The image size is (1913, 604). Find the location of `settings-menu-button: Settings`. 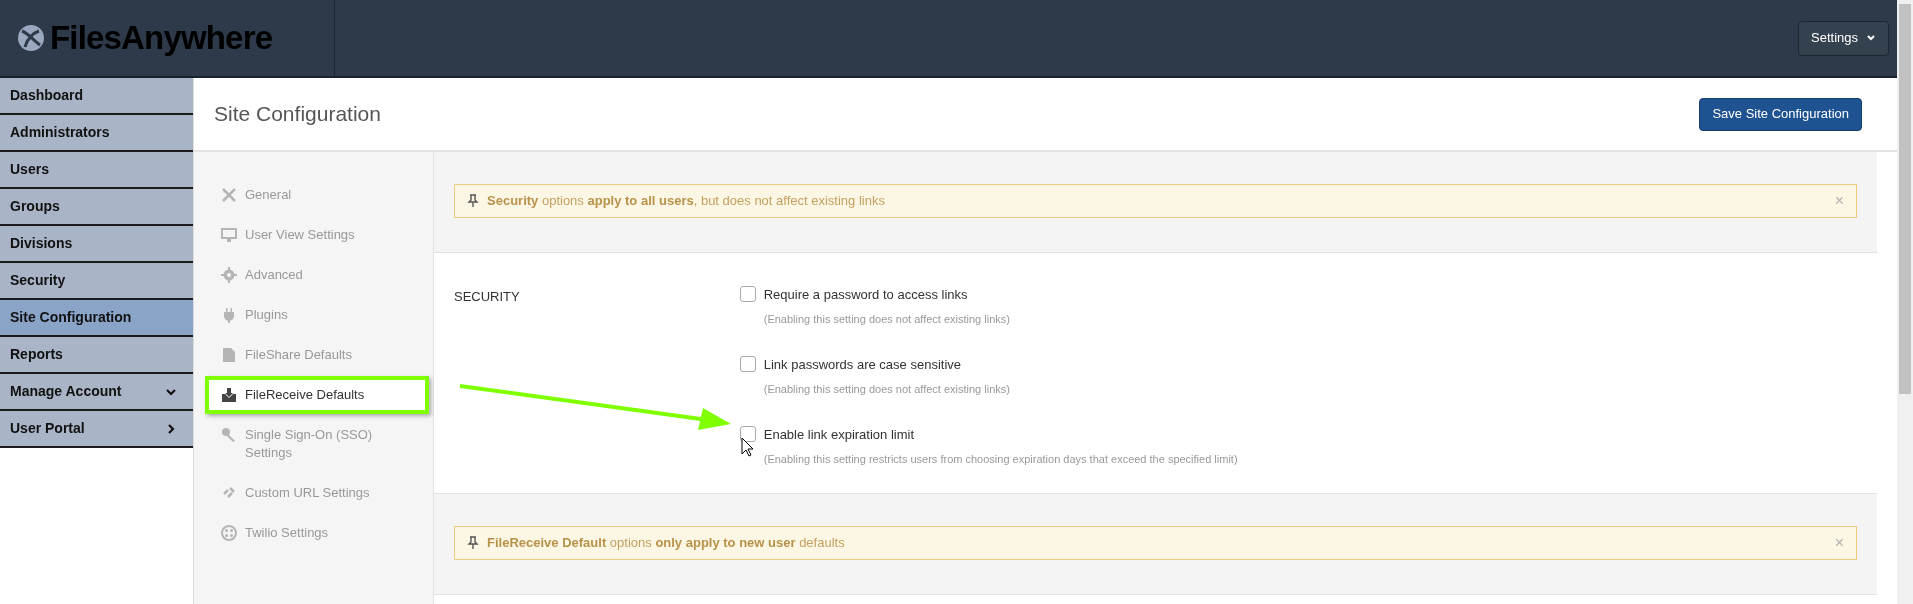

settings-menu-button: Settings is located at coordinates (1843, 38).